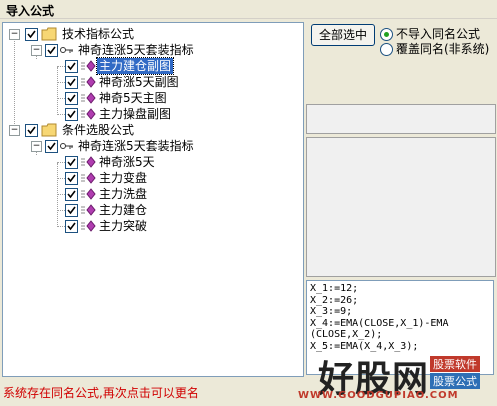  What do you see at coordinates (135, 66) in the screenshot?
I see `tree-label: 主力建仓副图` at bounding box center [135, 66].